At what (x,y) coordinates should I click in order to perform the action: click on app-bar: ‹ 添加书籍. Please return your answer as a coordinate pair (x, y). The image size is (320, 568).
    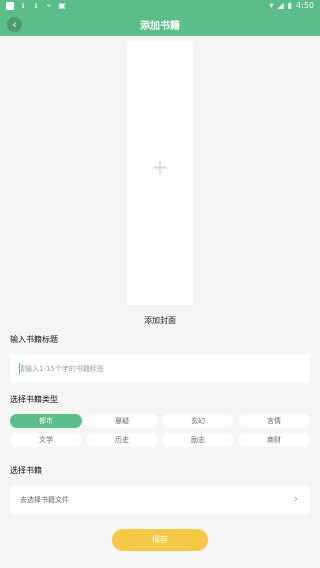
    Looking at the image, I should click on (160, 24).